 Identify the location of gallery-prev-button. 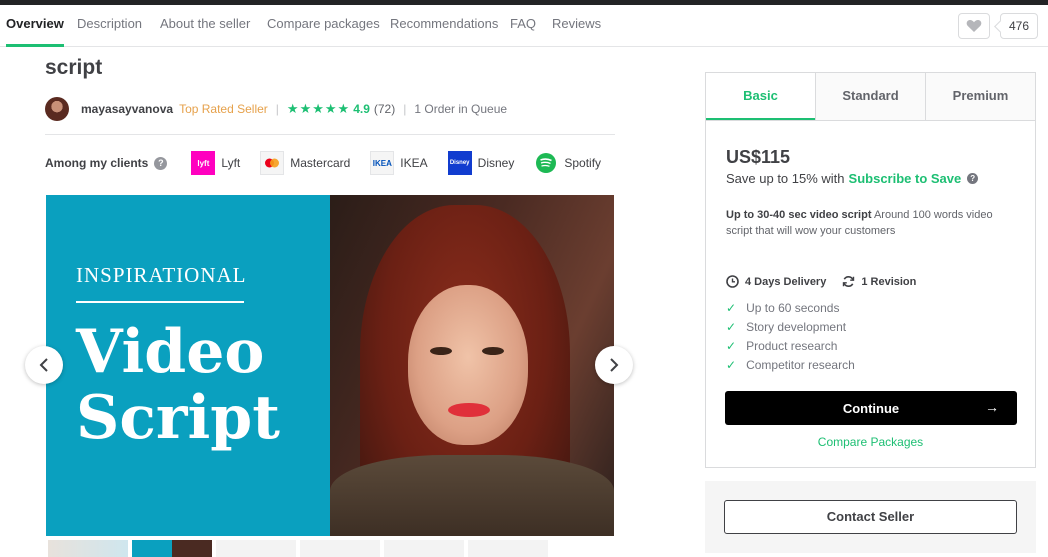
(44, 365).